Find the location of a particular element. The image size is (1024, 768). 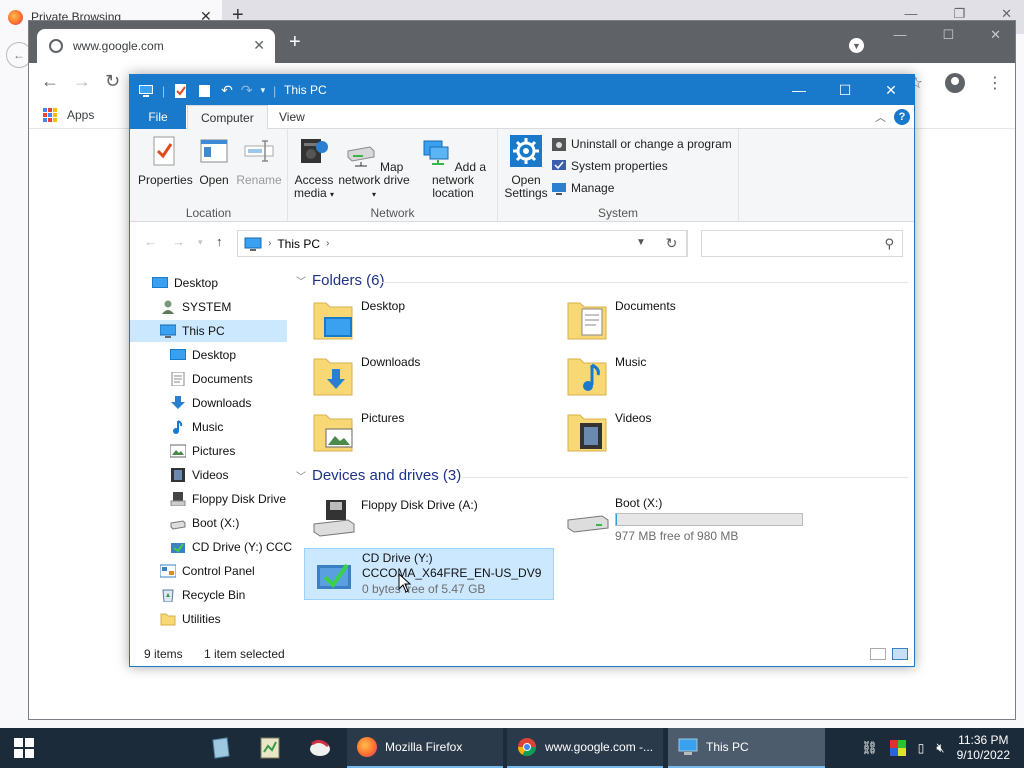

system-properties-button: System properties is located at coordinates (610, 166).